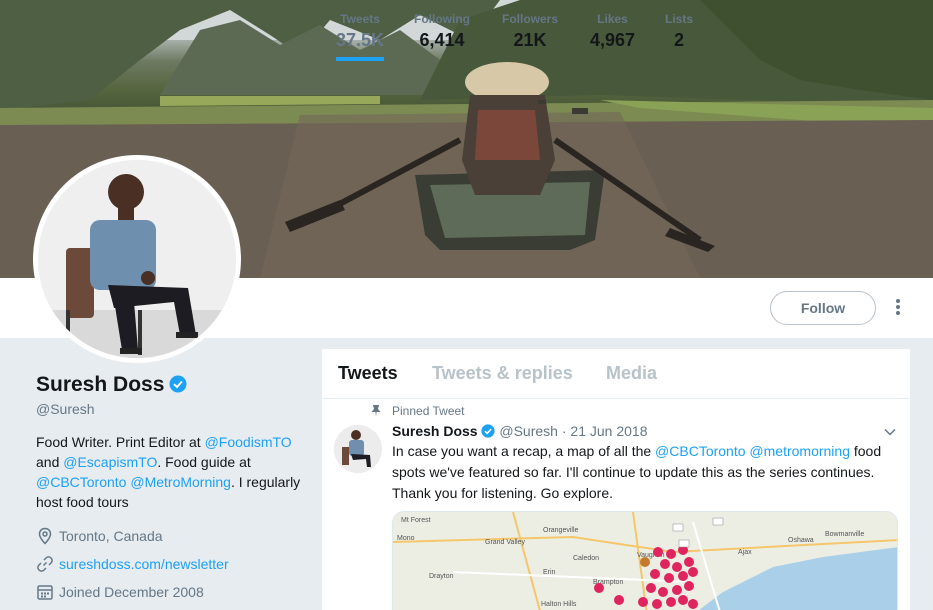 This screenshot has width=933, height=610. I want to click on stat-likes: Likes 4,967, so click(612, 31).